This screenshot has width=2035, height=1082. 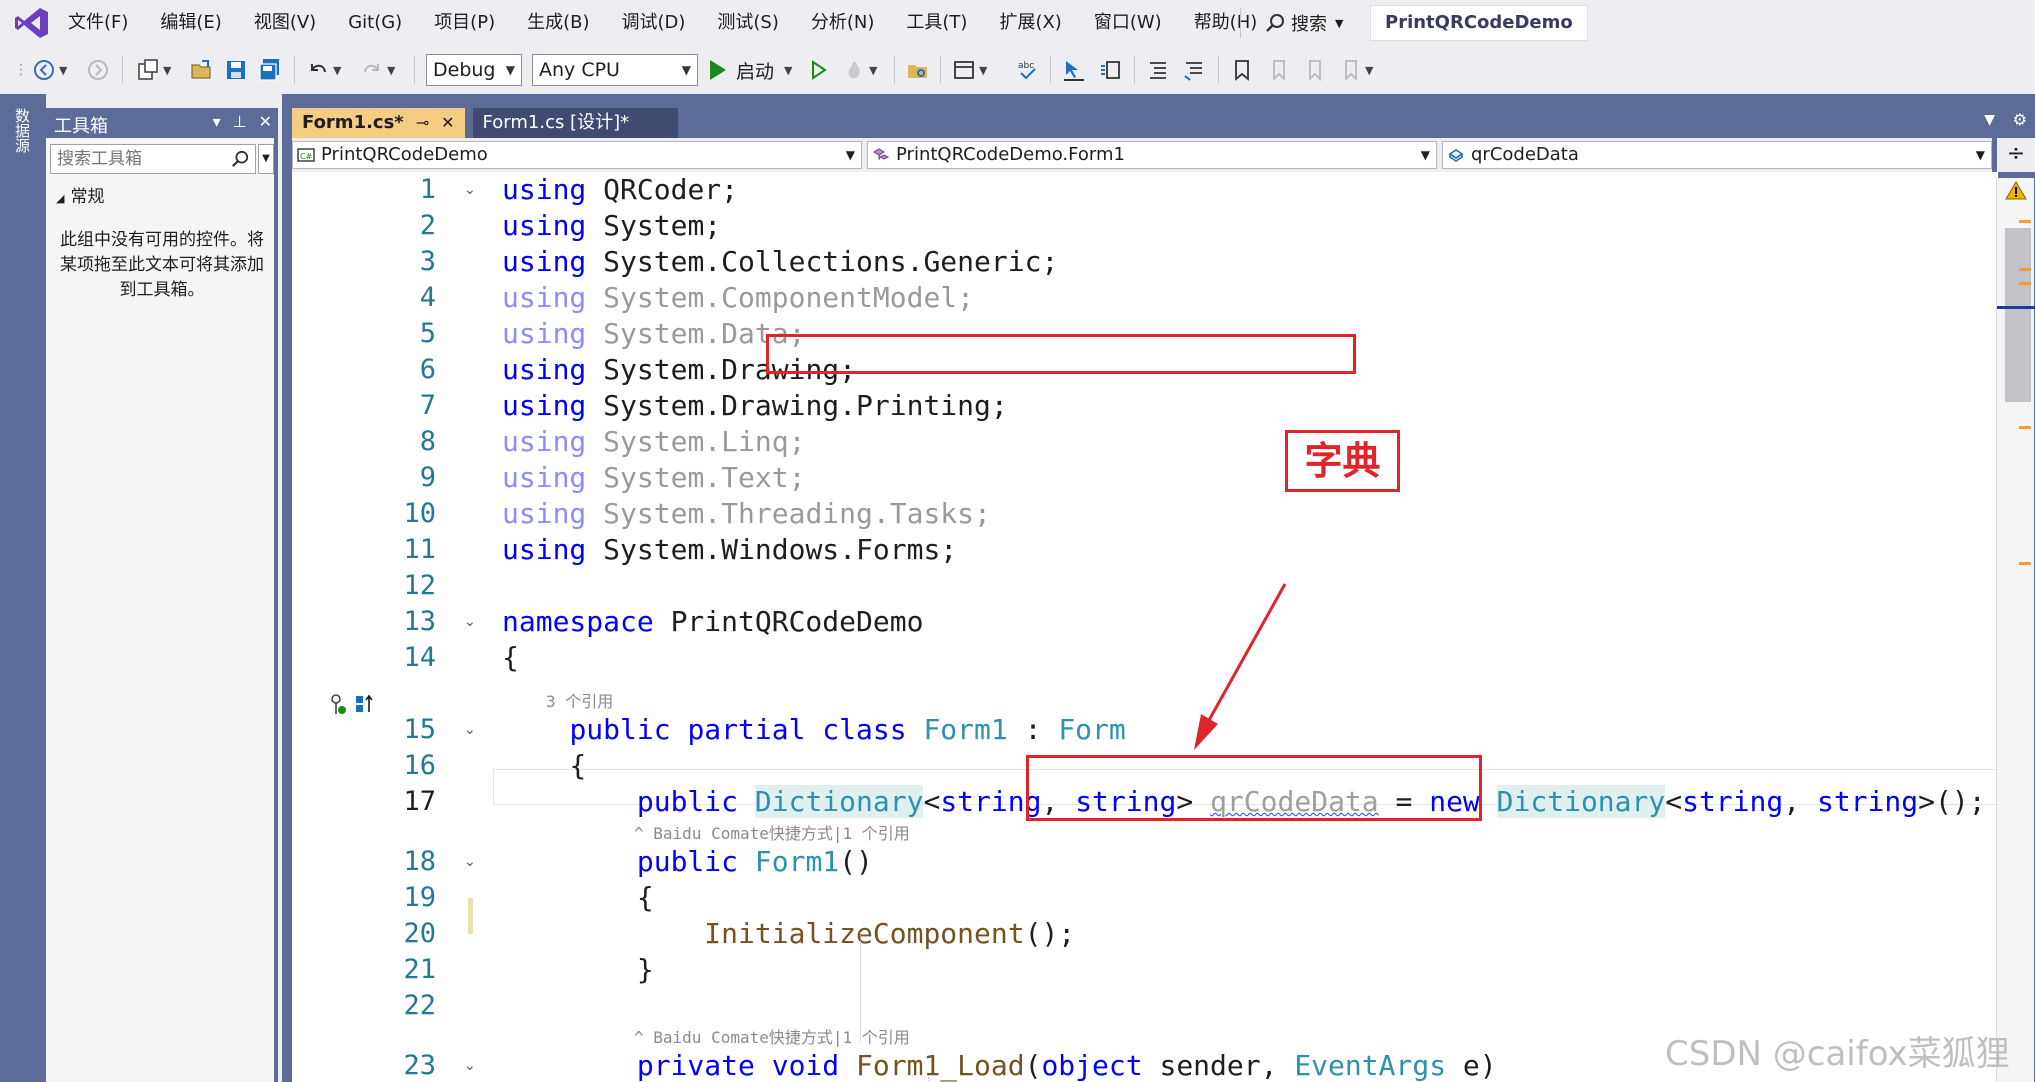 What do you see at coordinates (153, 70) in the screenshot?
I see `new-project-button: ▼` at bounding box center [153, 70].